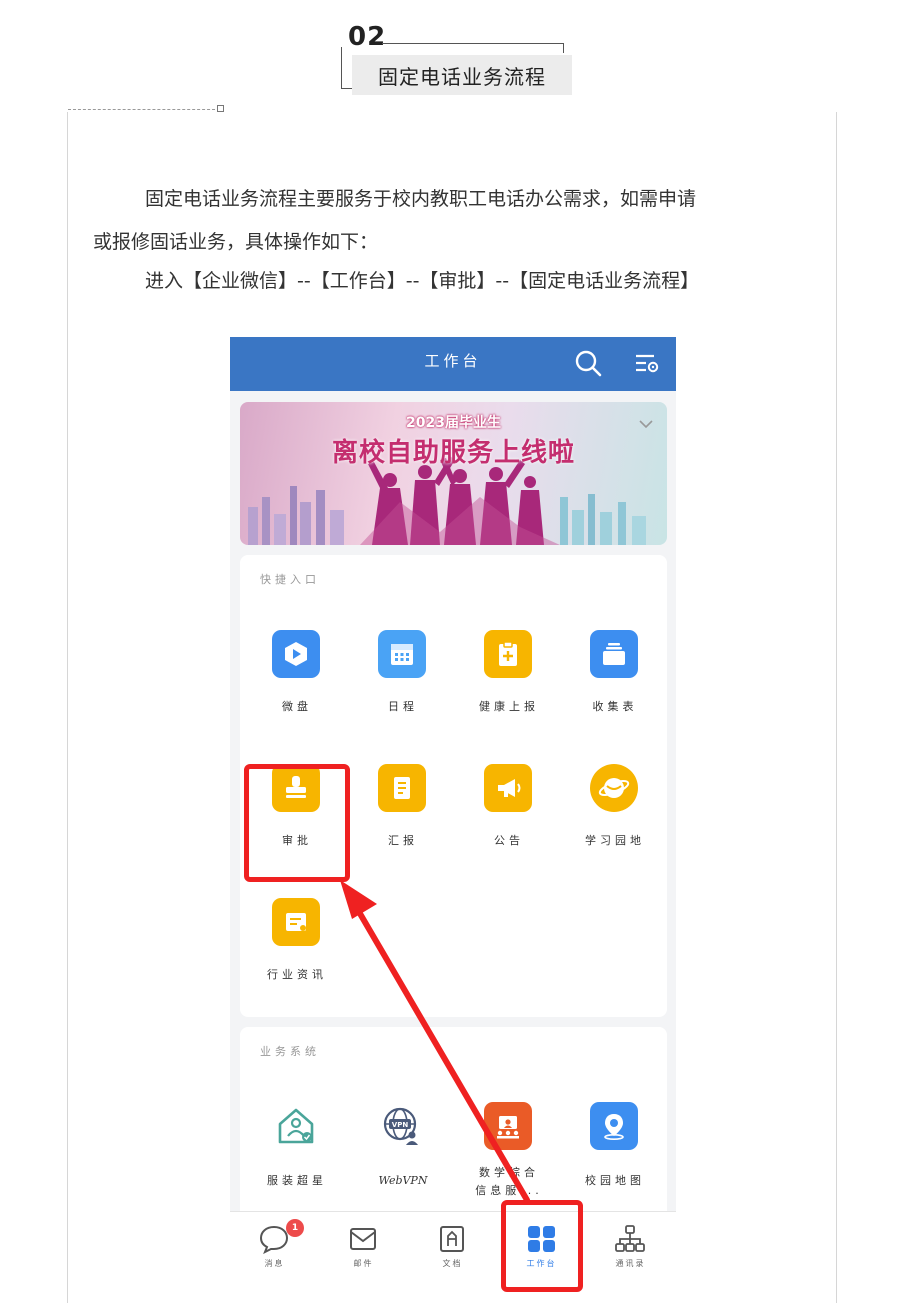  Describe the element at coordinates (563, 48) in the screenshot. I see `section-rule-end` at that location.